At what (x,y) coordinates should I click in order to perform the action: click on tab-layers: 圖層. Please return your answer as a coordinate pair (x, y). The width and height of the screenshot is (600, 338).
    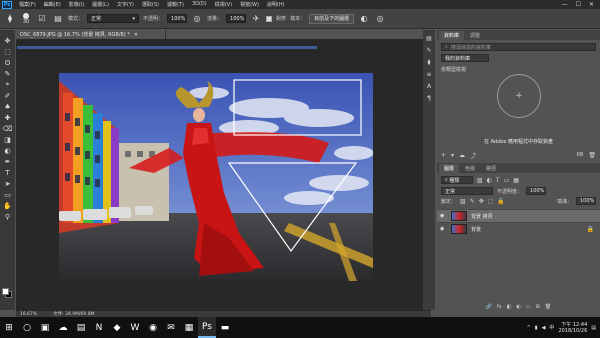
    Looking at the image, I should click on (449, 168).